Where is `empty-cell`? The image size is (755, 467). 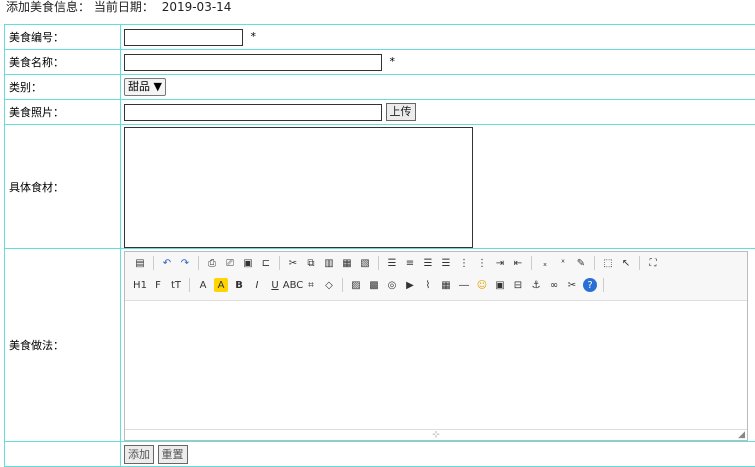 empty-cell is located at coordinates (62, 454).